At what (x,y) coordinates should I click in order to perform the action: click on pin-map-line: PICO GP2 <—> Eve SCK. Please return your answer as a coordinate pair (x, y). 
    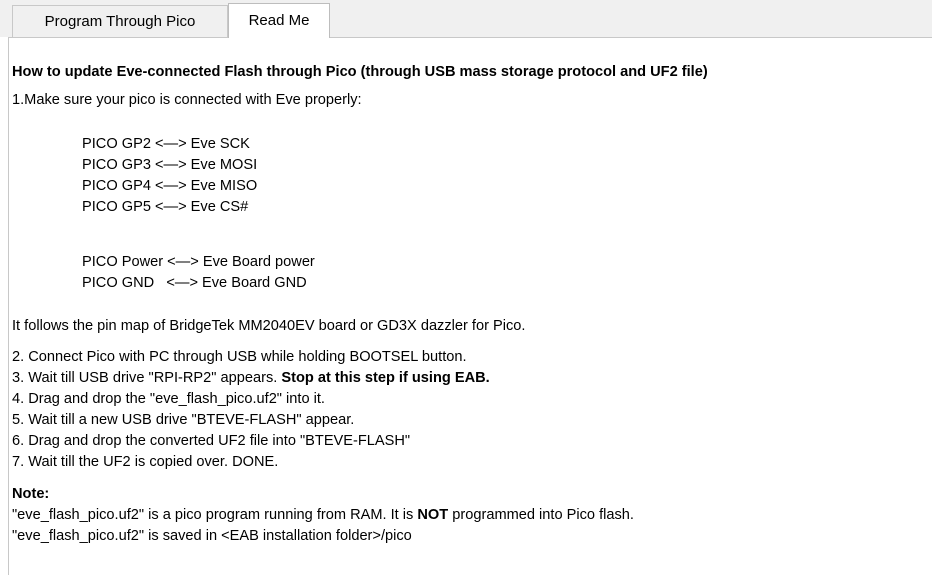
    Looking at the image, I should click on (166, 144).